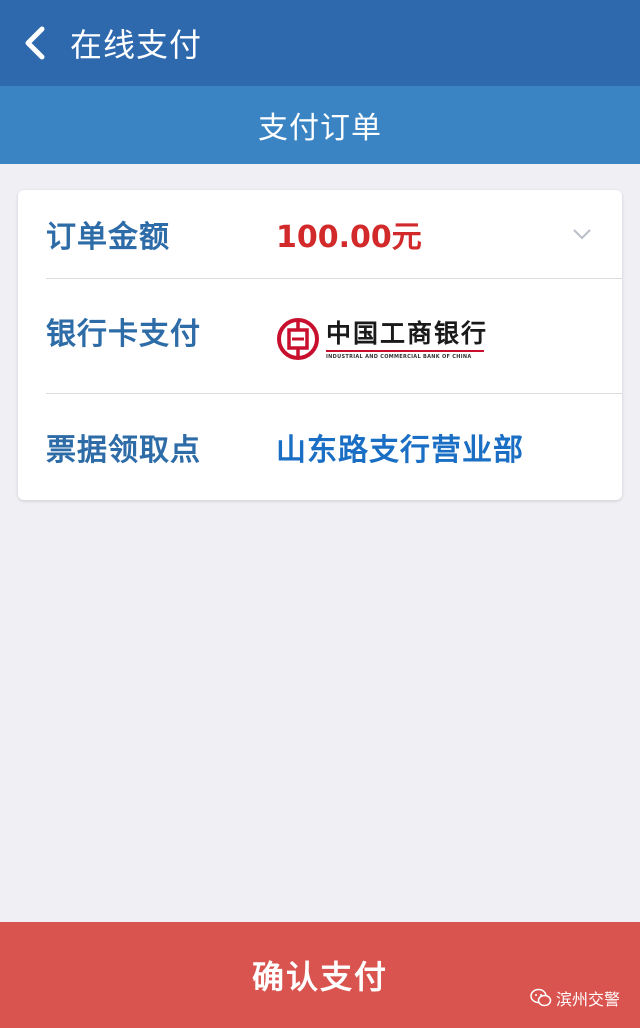 This screenshot has width=640, height=1028. I want to click on pickup-point-row: 票据领取点 山东路支行营业部, so click(334, 447).